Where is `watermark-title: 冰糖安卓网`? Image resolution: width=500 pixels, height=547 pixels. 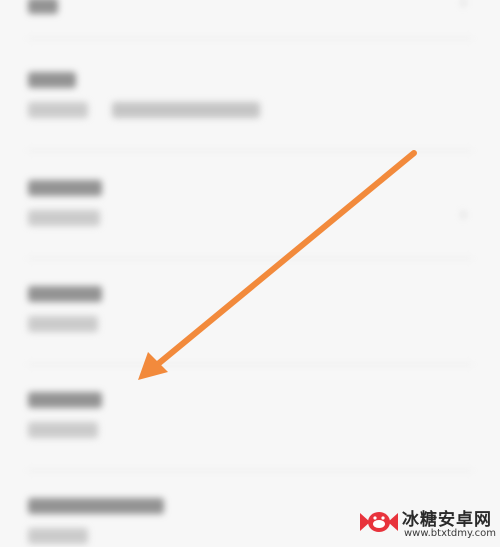
watermark-title: 冰糖安卓网 is located at coordinates (447, 520).